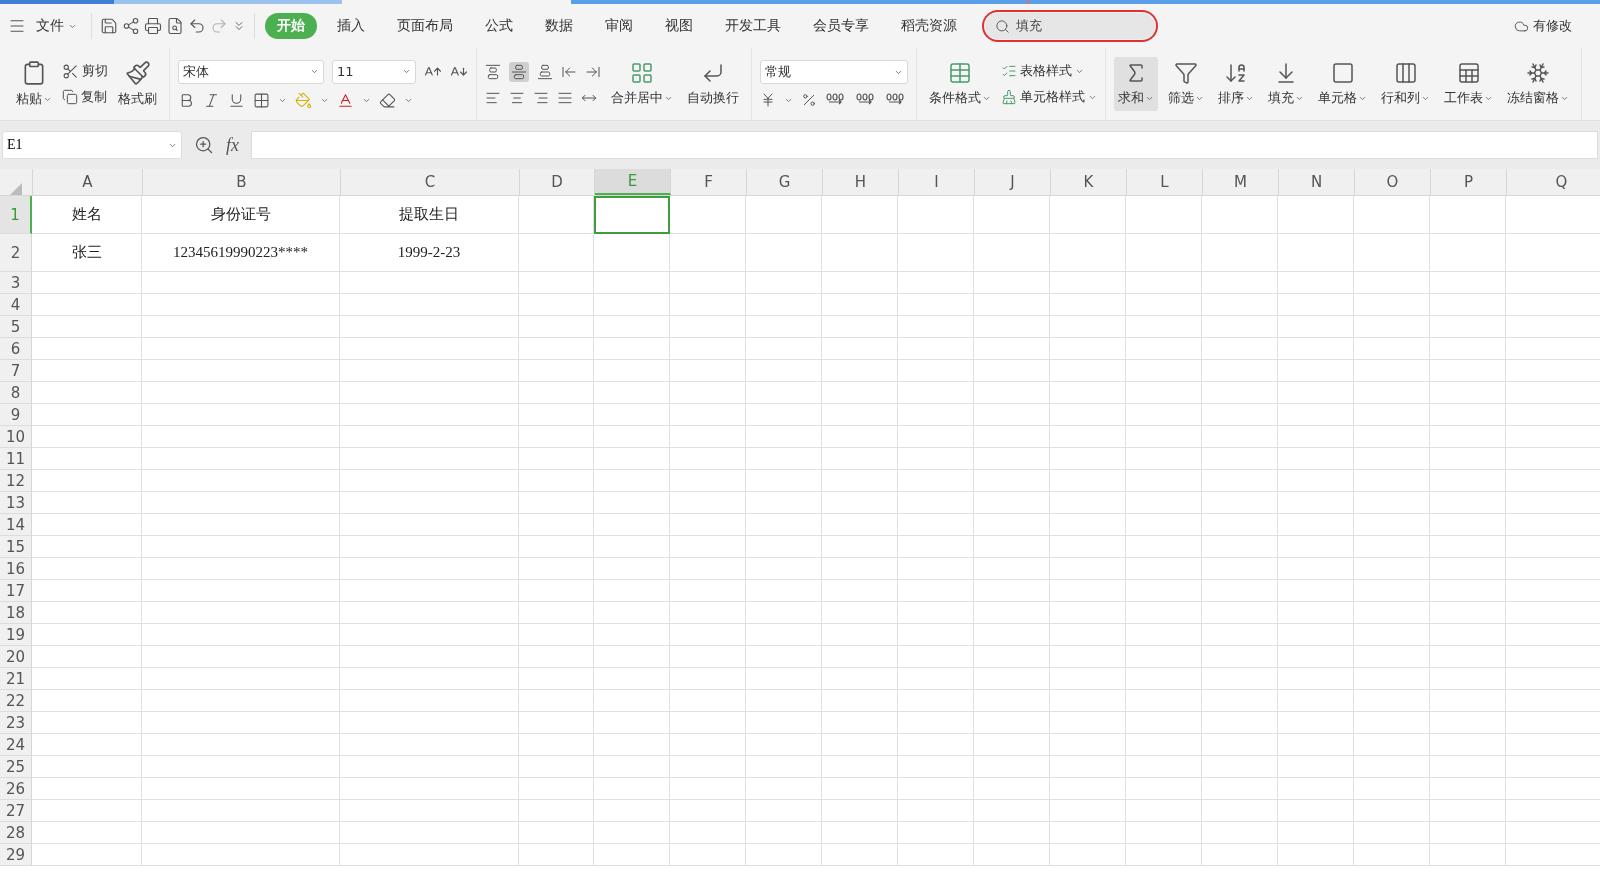 This screenshot has width=1600, height=880. Describe the element at coordinates (924, 145) in the screenshot. I see `formula-field` at that location.